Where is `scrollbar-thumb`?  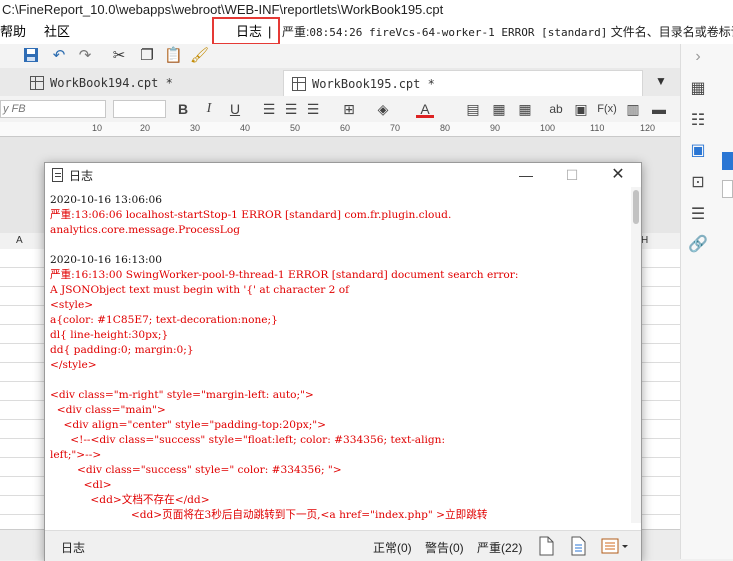 scrollbar-thumb is located at coordinates (636, 207).